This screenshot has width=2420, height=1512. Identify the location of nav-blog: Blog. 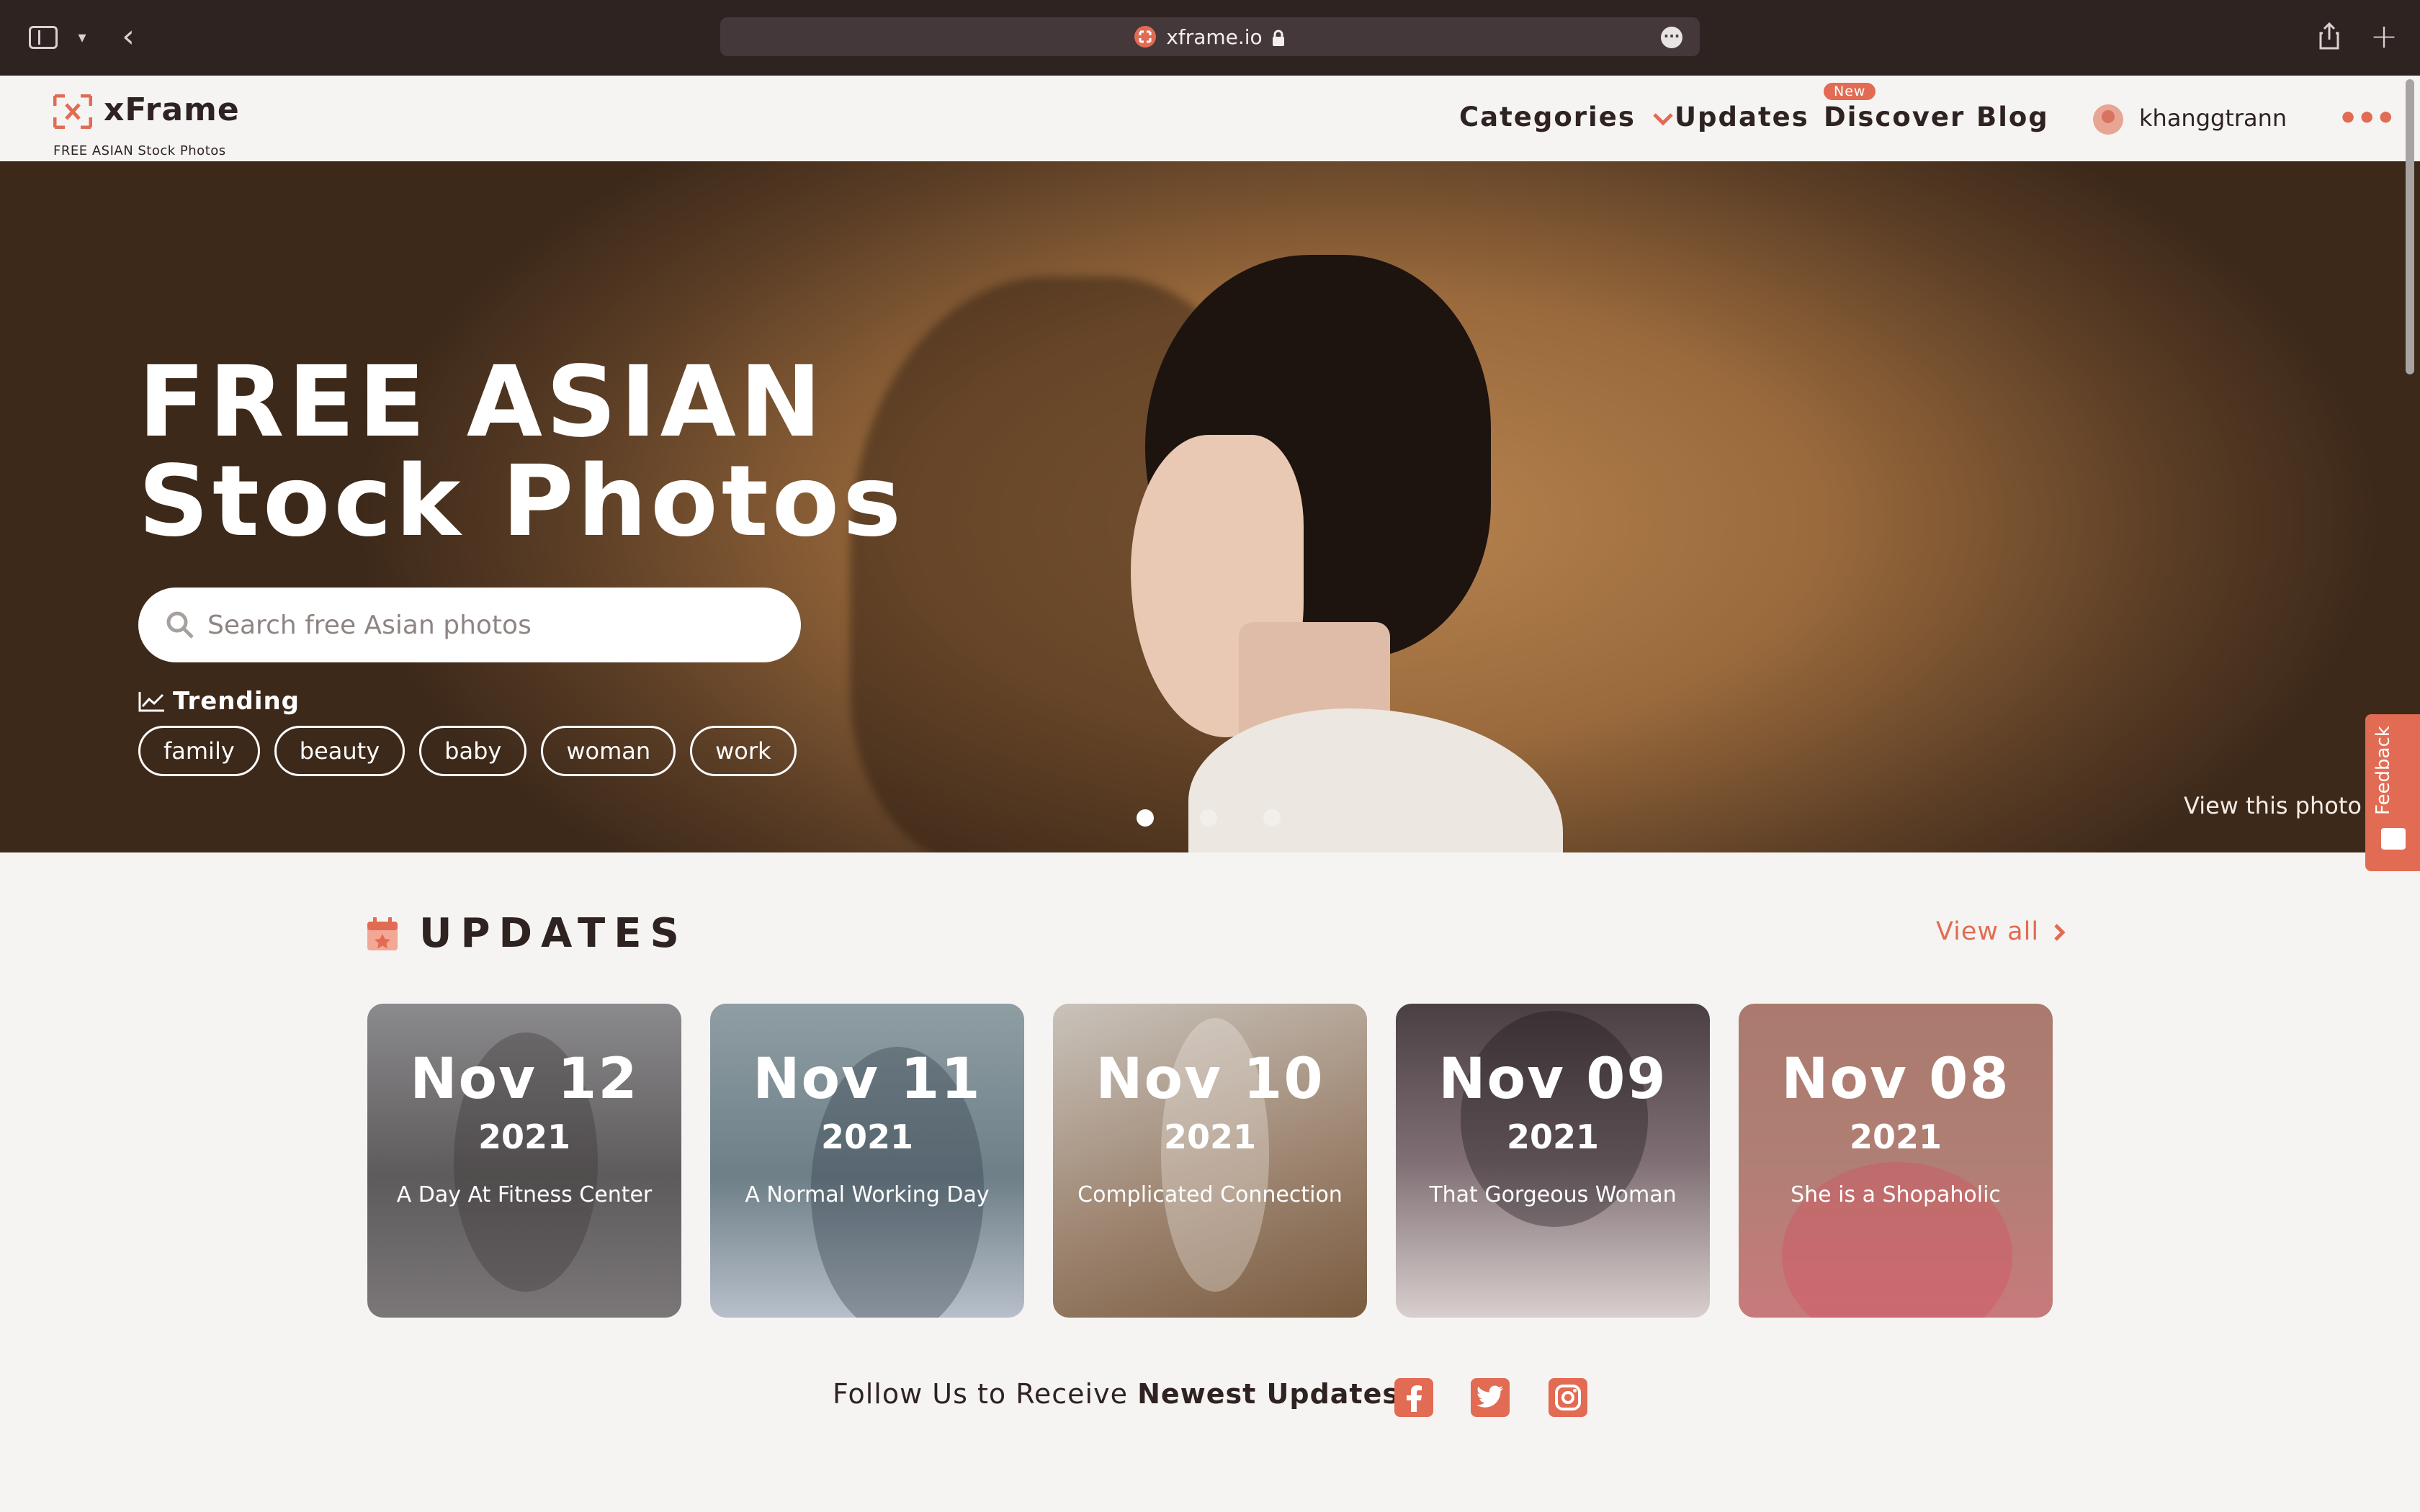
(2012, 117).